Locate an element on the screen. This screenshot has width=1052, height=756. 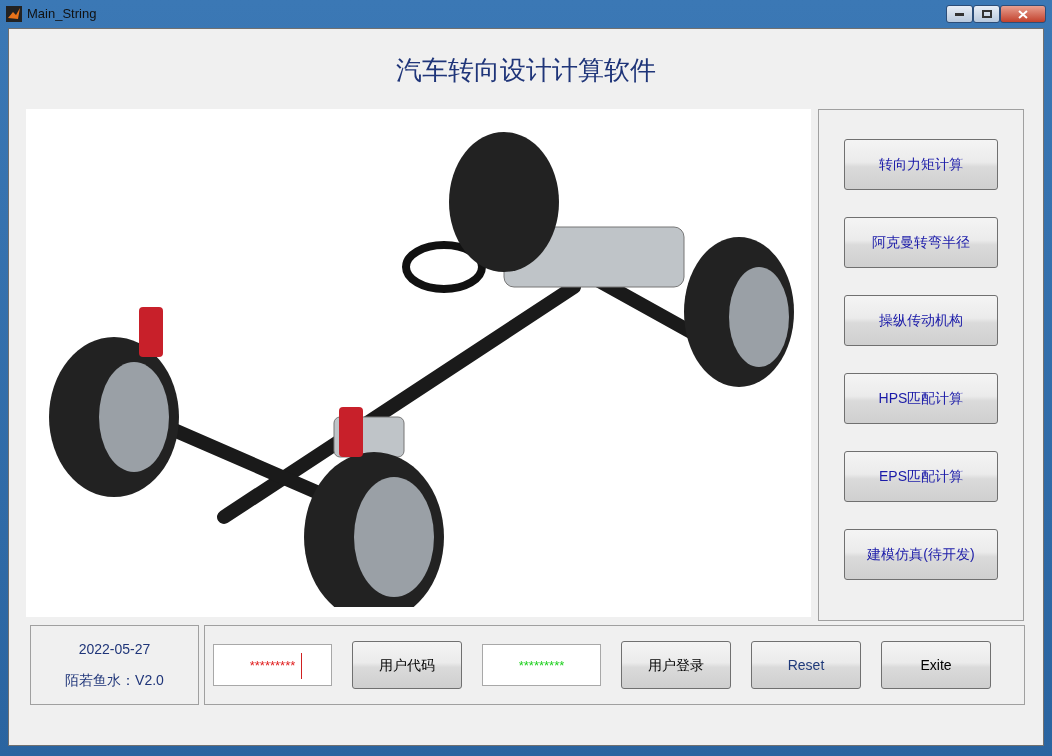
action-button: 用户登录 is located at coordinates (676, 665).